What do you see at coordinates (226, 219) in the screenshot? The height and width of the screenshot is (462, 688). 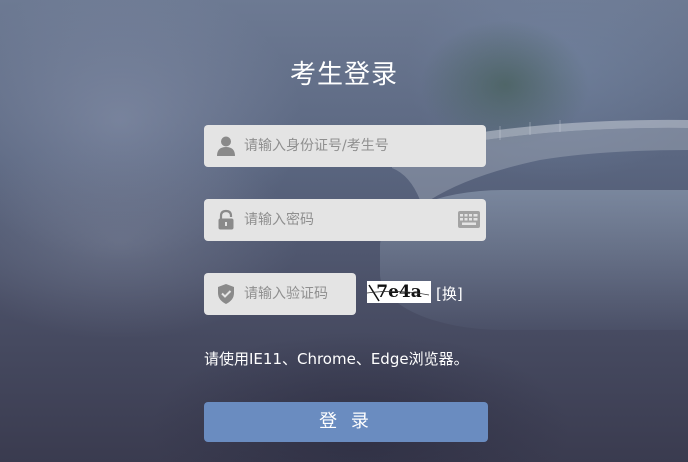 I see `lock-icon` at bounding box center [226, 219].